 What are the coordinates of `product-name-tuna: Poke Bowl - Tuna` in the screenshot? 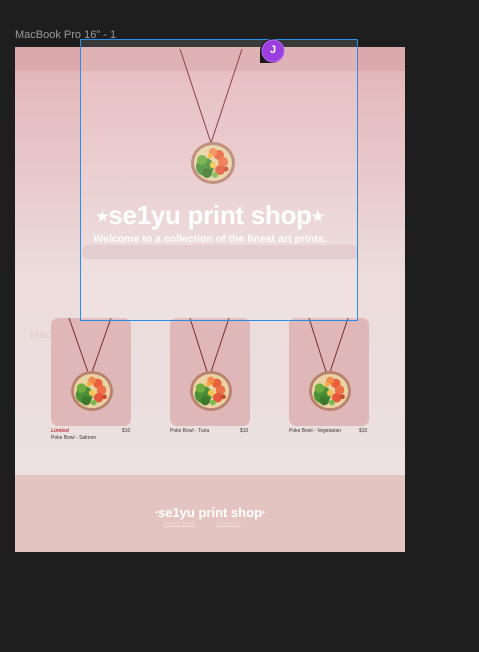 It's located at (189, 431).